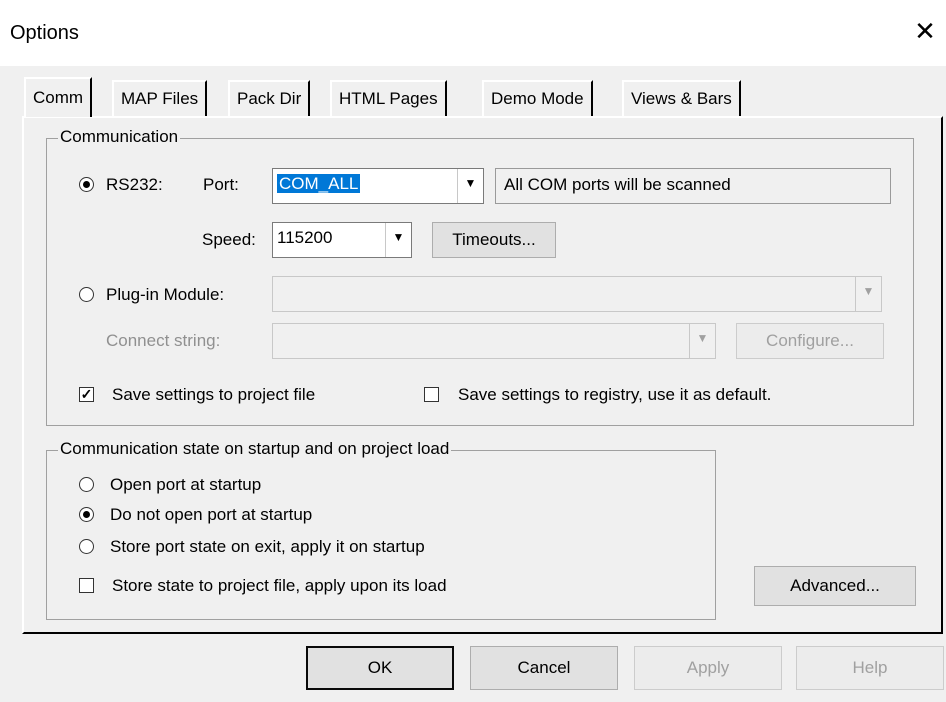  Describe the element at coordinates (211, 514) in the screenshot. I see `do-not-open-label: Do not open port at startup` at that location.